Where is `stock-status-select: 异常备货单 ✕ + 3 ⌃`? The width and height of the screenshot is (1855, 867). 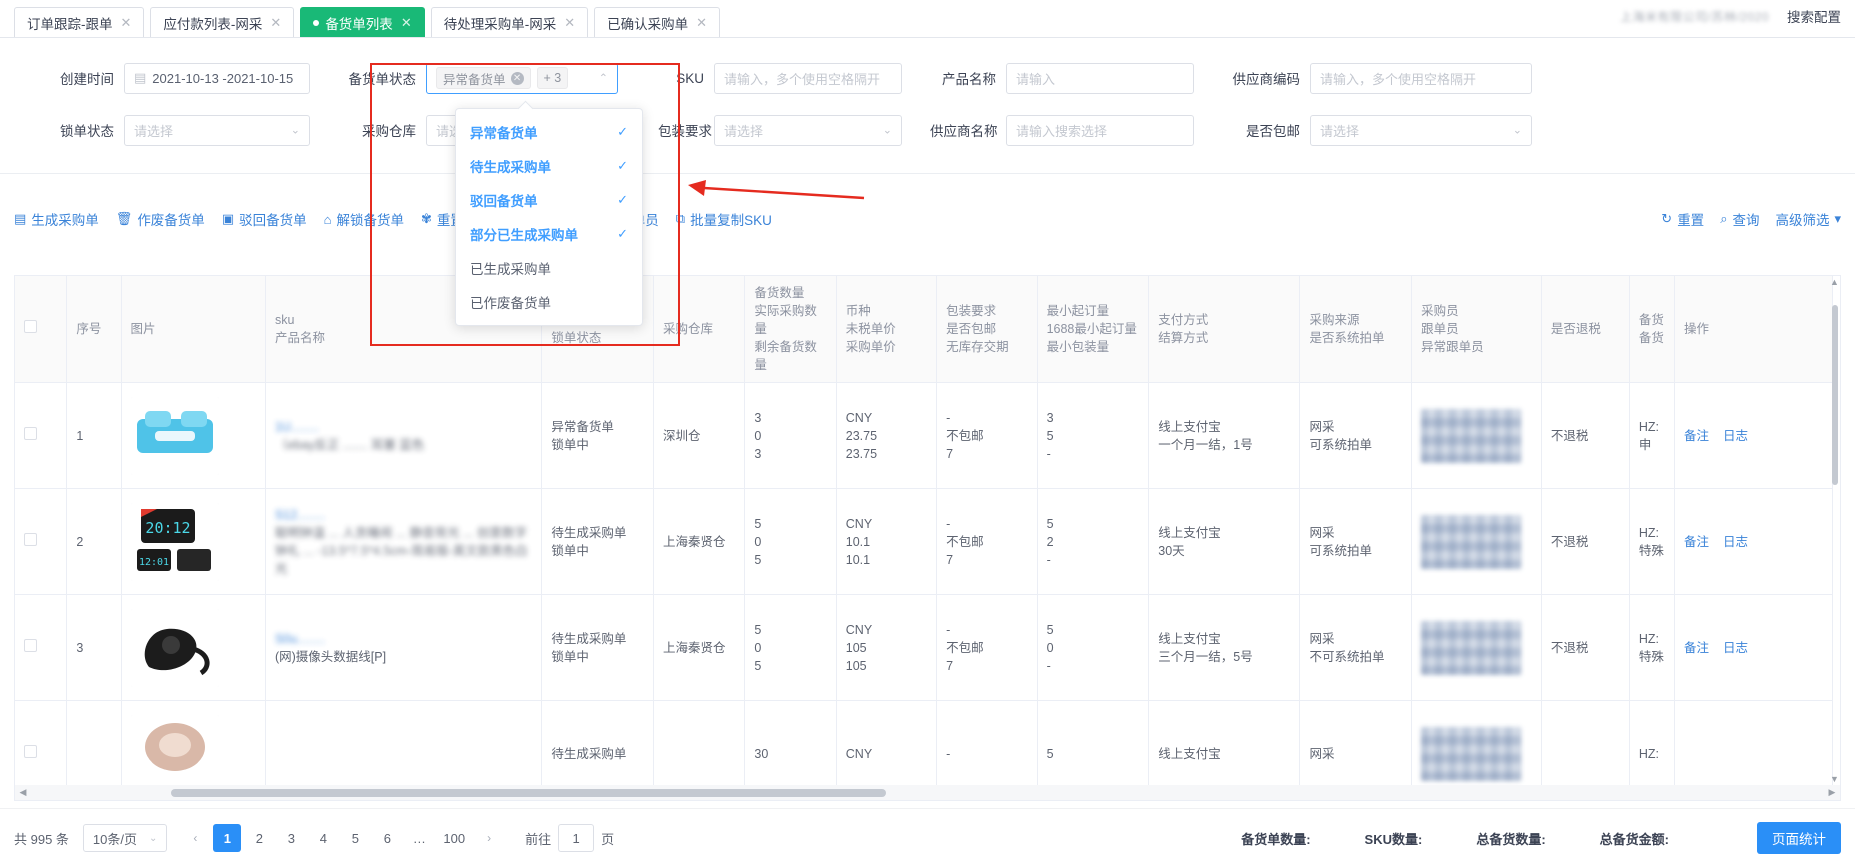
stock-status-select: 异常备货单 ✕ + 3 ⌃ is located at coordinates (522, 78).